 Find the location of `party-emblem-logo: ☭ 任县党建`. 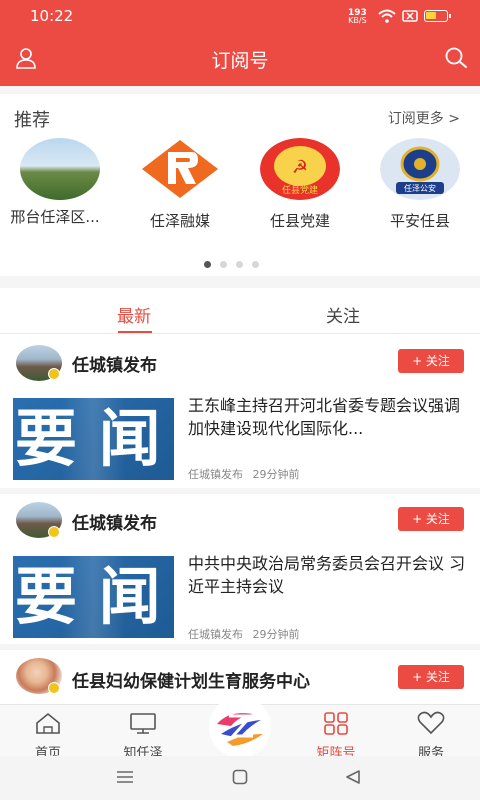

party-emblem-logo: ☭ 任县党建 is located at coordinates (300, 169).